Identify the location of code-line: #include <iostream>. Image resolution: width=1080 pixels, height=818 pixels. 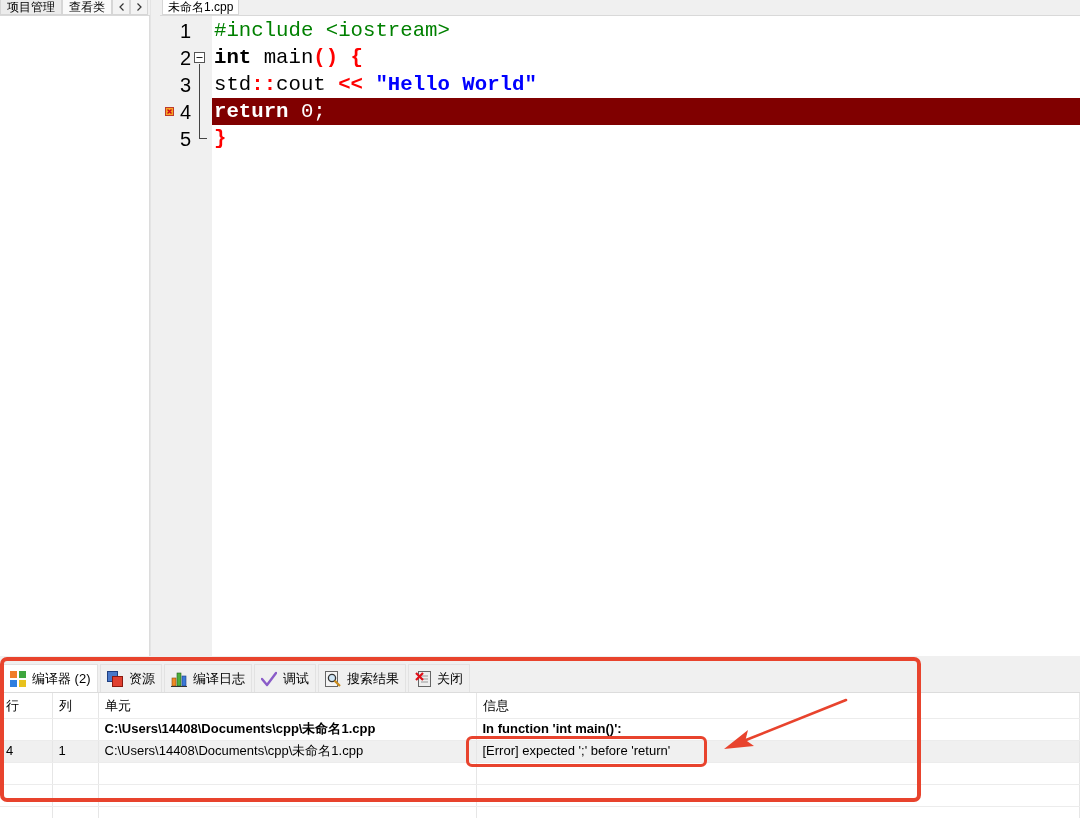
(332, 31).